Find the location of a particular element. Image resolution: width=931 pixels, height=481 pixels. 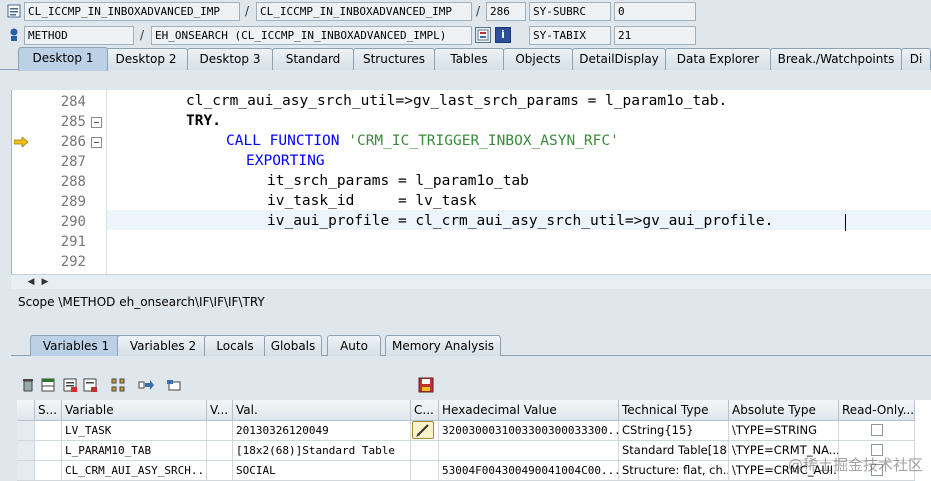

hierarchy-icon is located at coordinates (118, 385).